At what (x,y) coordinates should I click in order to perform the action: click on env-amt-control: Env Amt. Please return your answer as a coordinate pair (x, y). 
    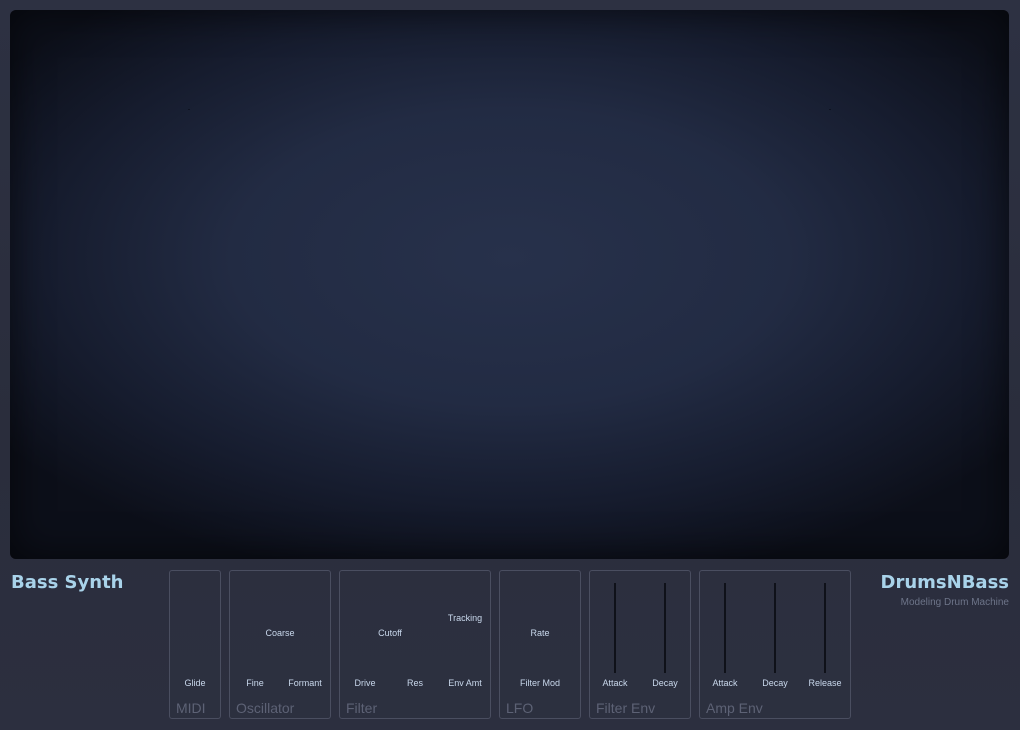
    Looking at the image, I should click on (465, 683).